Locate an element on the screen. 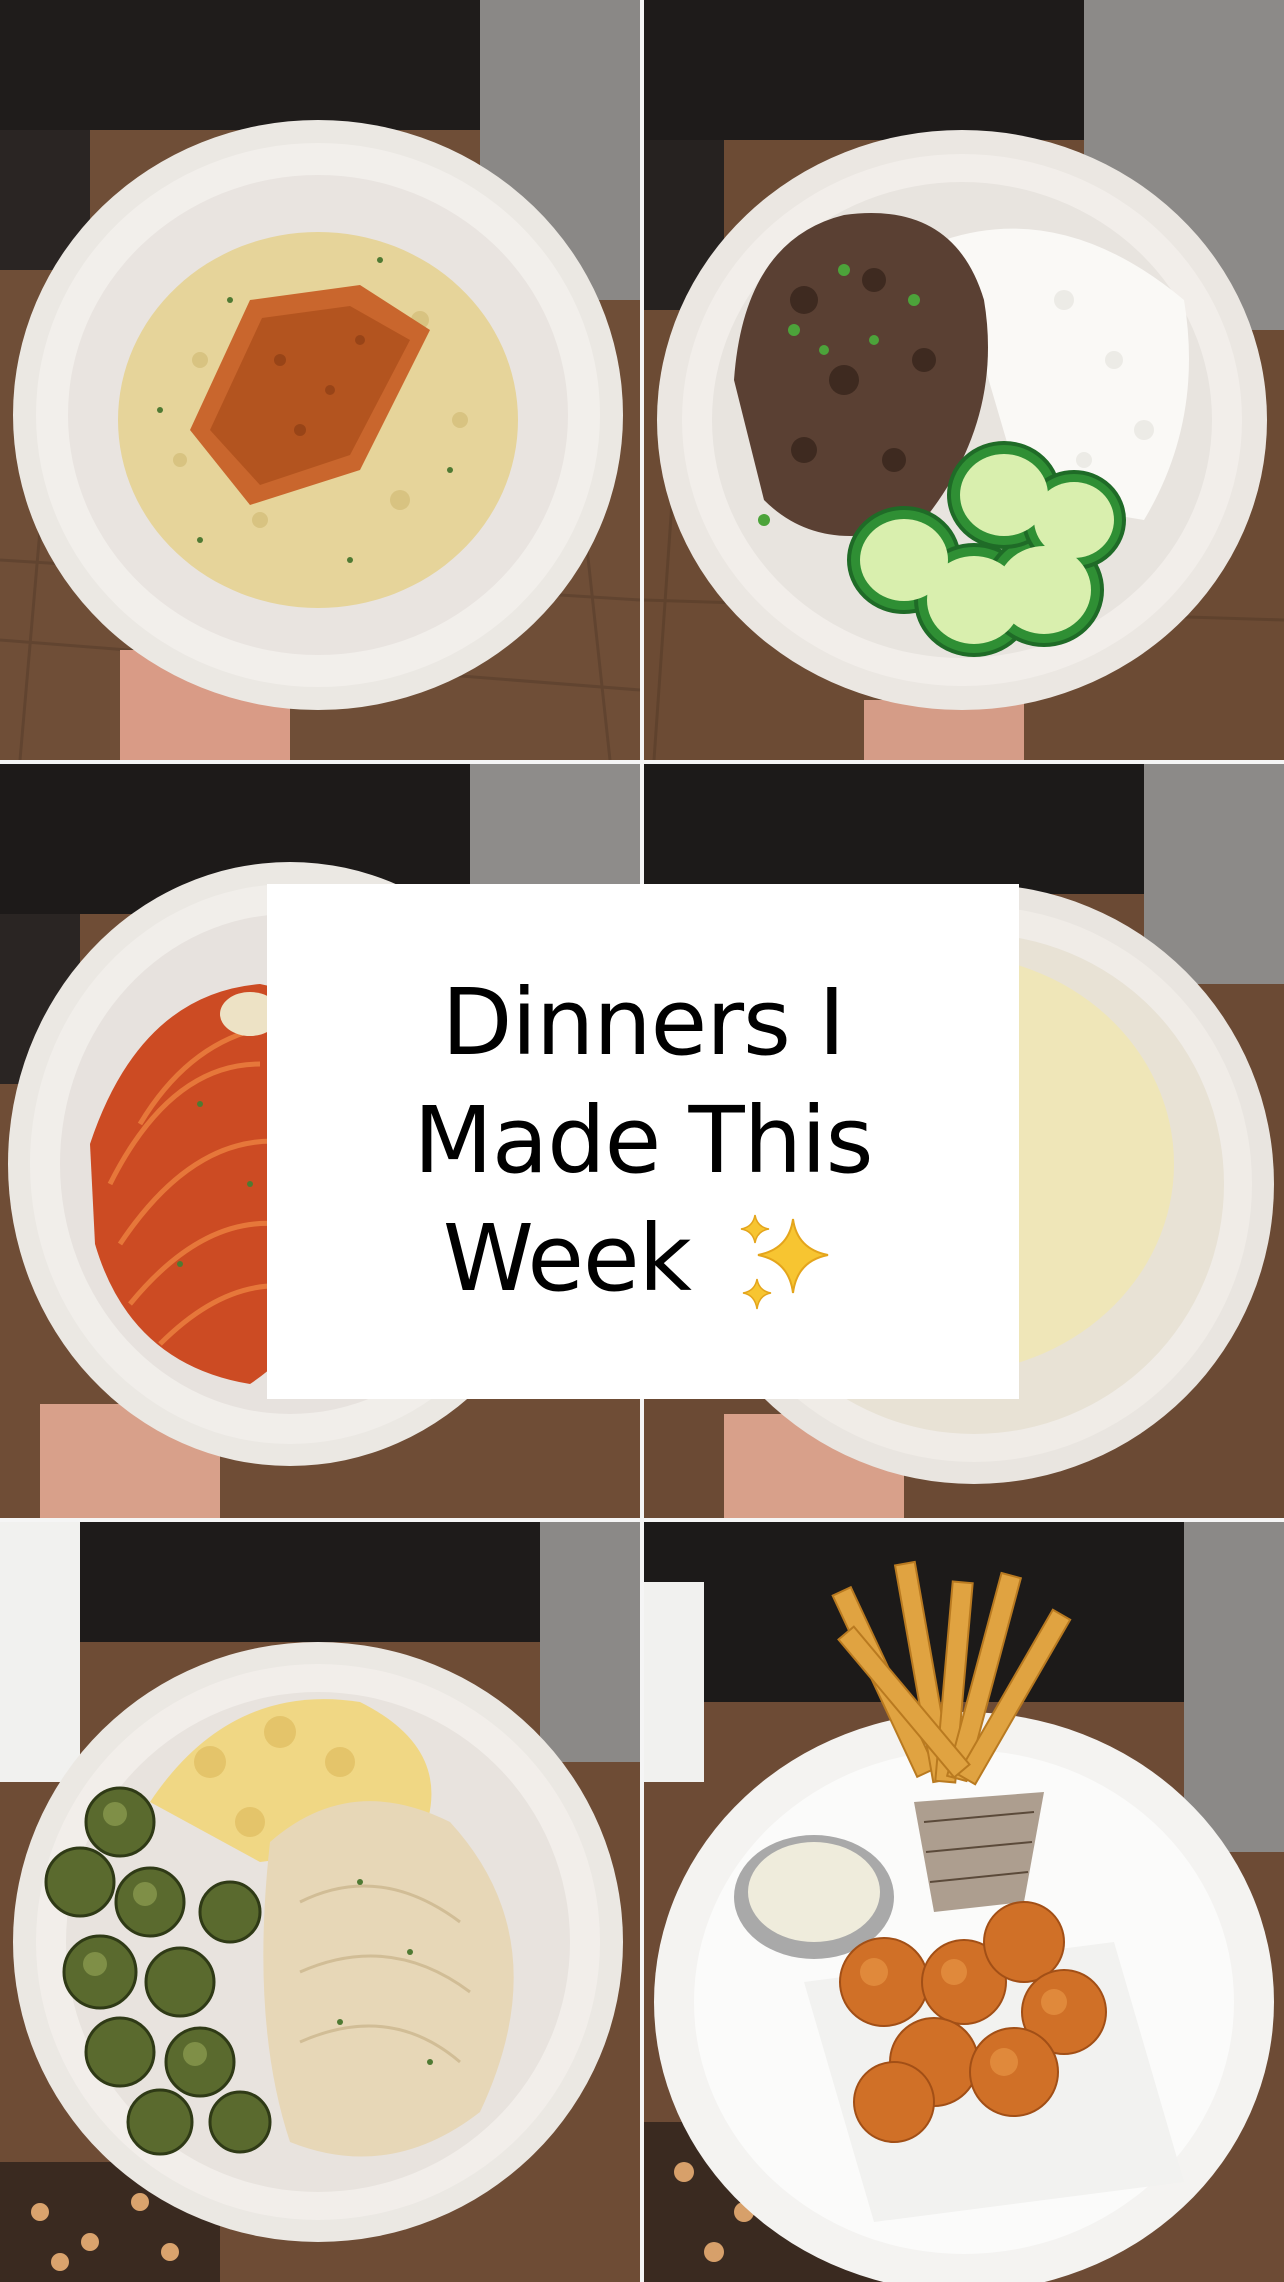 This screenshot has height=2282, width=1284. title-line-2: Made This is located at coordinates (643, 1140).